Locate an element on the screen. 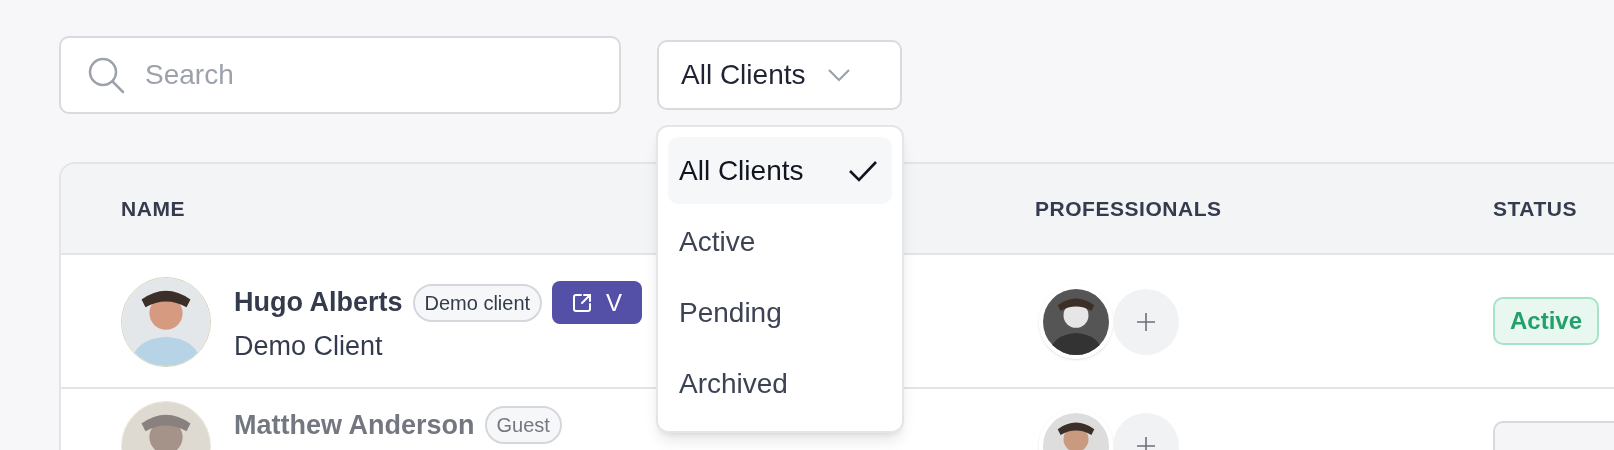 The height and width of the screenshot is (450, 1614). column-header: STATUS is located at coordinates (1535, 208).